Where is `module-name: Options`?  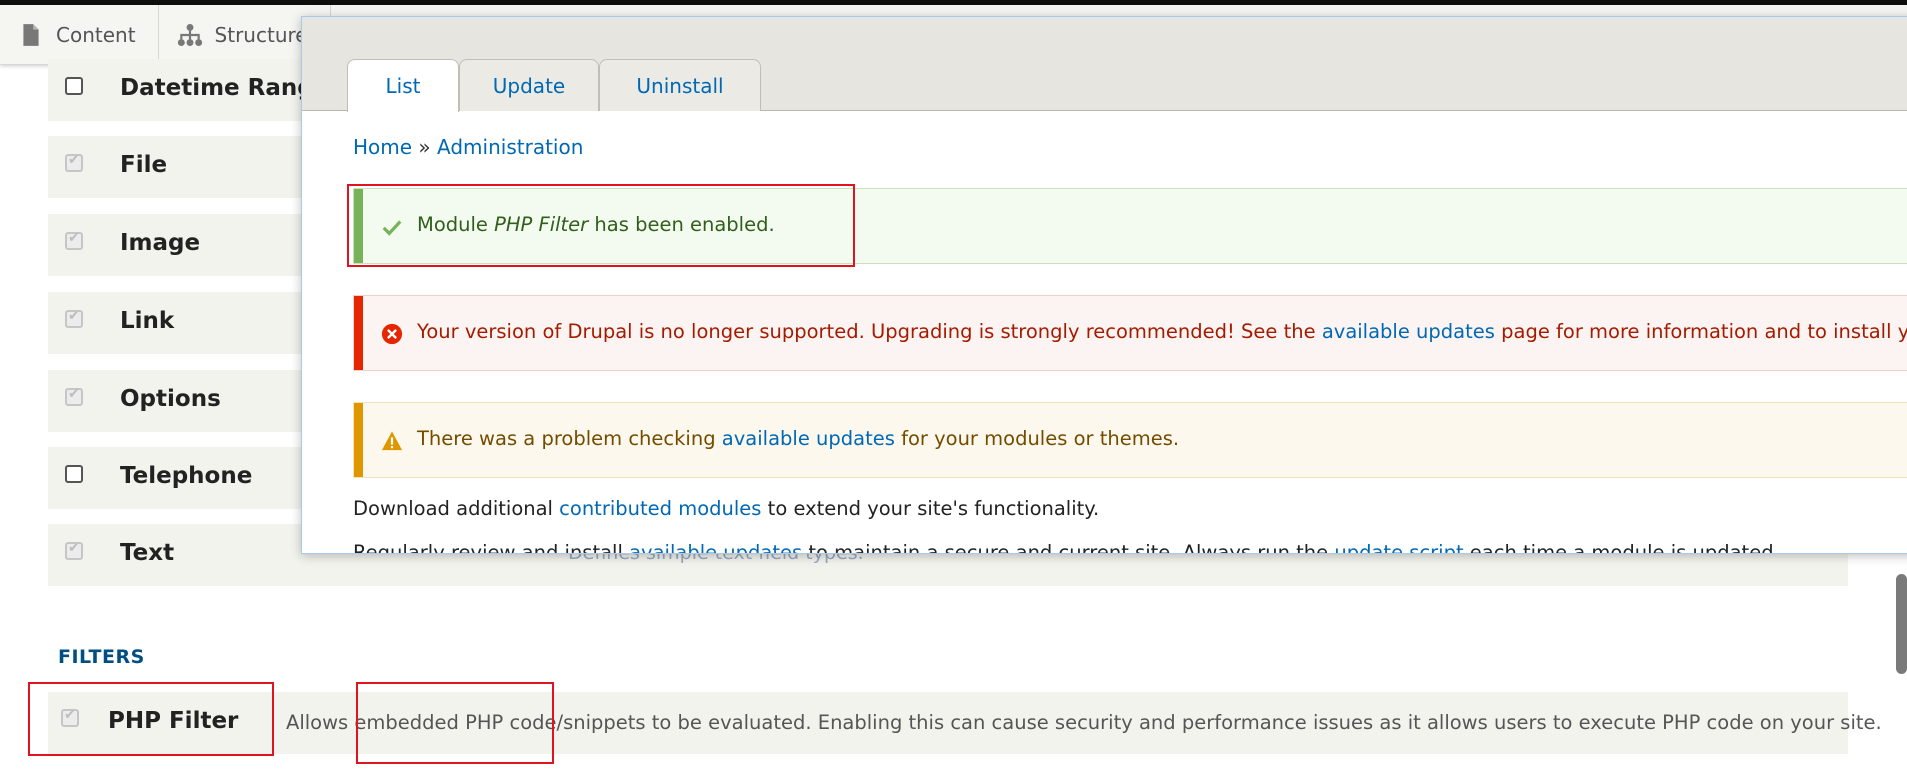 module-name: Options is located at coordinates (170, 399).